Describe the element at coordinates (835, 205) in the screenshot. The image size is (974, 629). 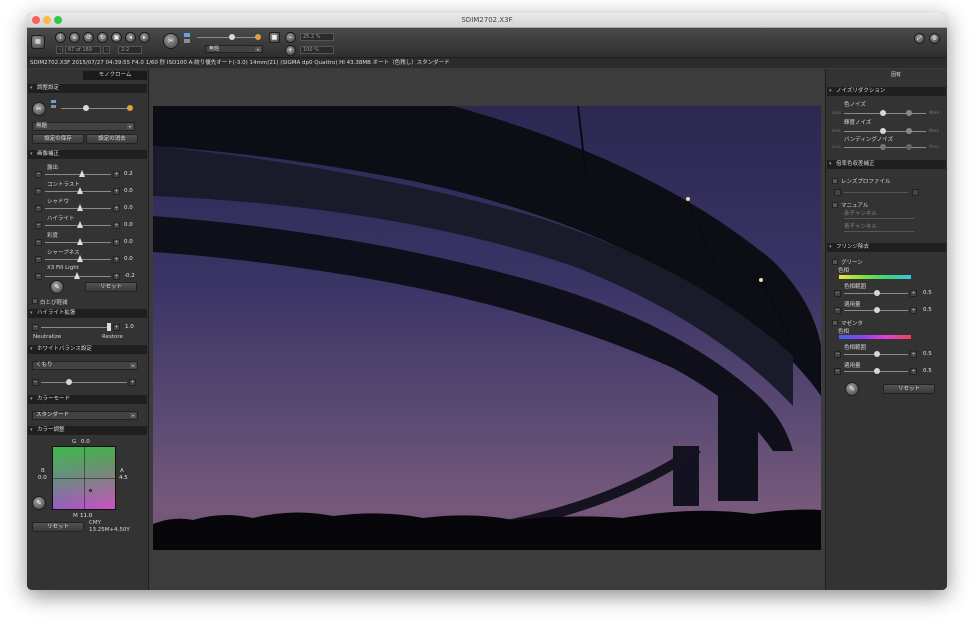
I see `manual-checkbox` at that location.